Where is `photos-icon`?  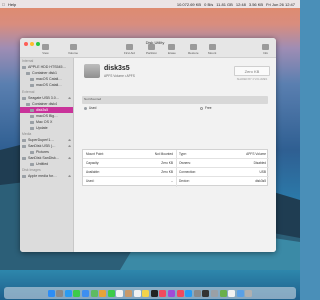 photos-icon is located at coordinates (103, 293).